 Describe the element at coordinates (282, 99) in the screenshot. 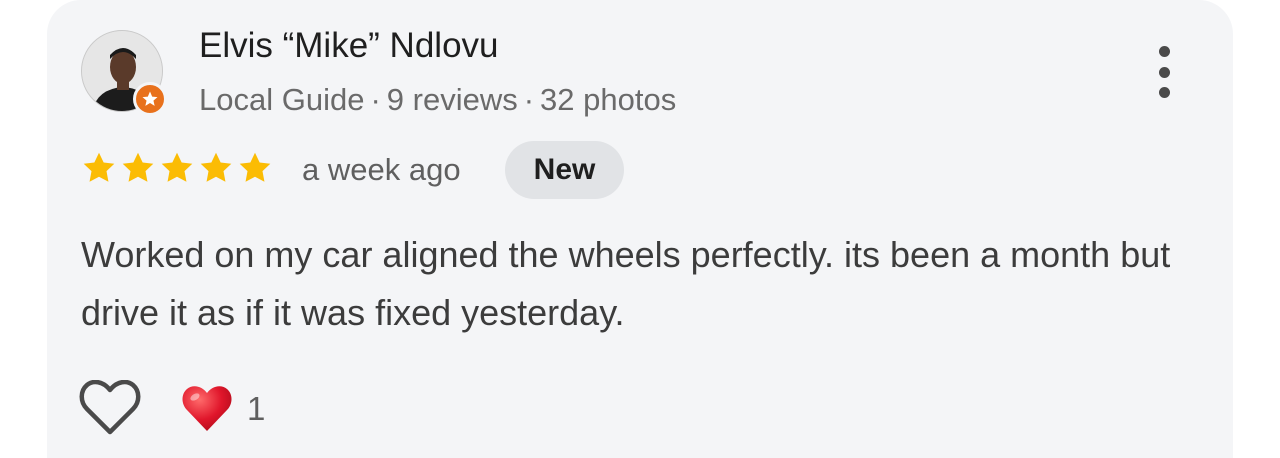

I see `local-guide-label: Local Guide` at that location.